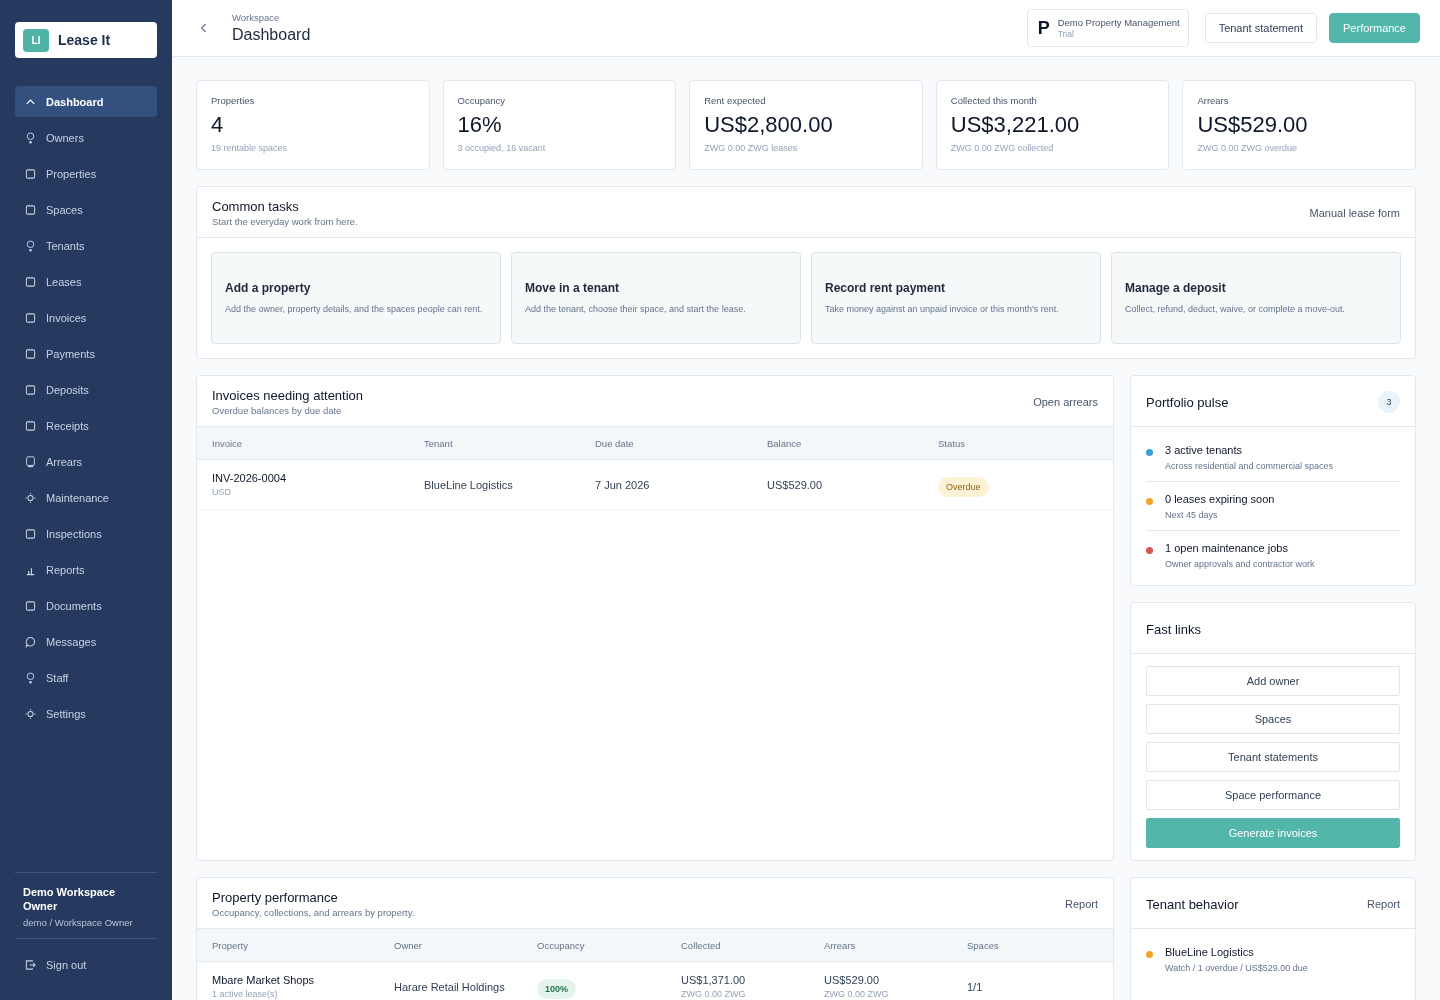 The image size is (1440, 1000). I want to click on column-header: Tenant, so click(439, 443).